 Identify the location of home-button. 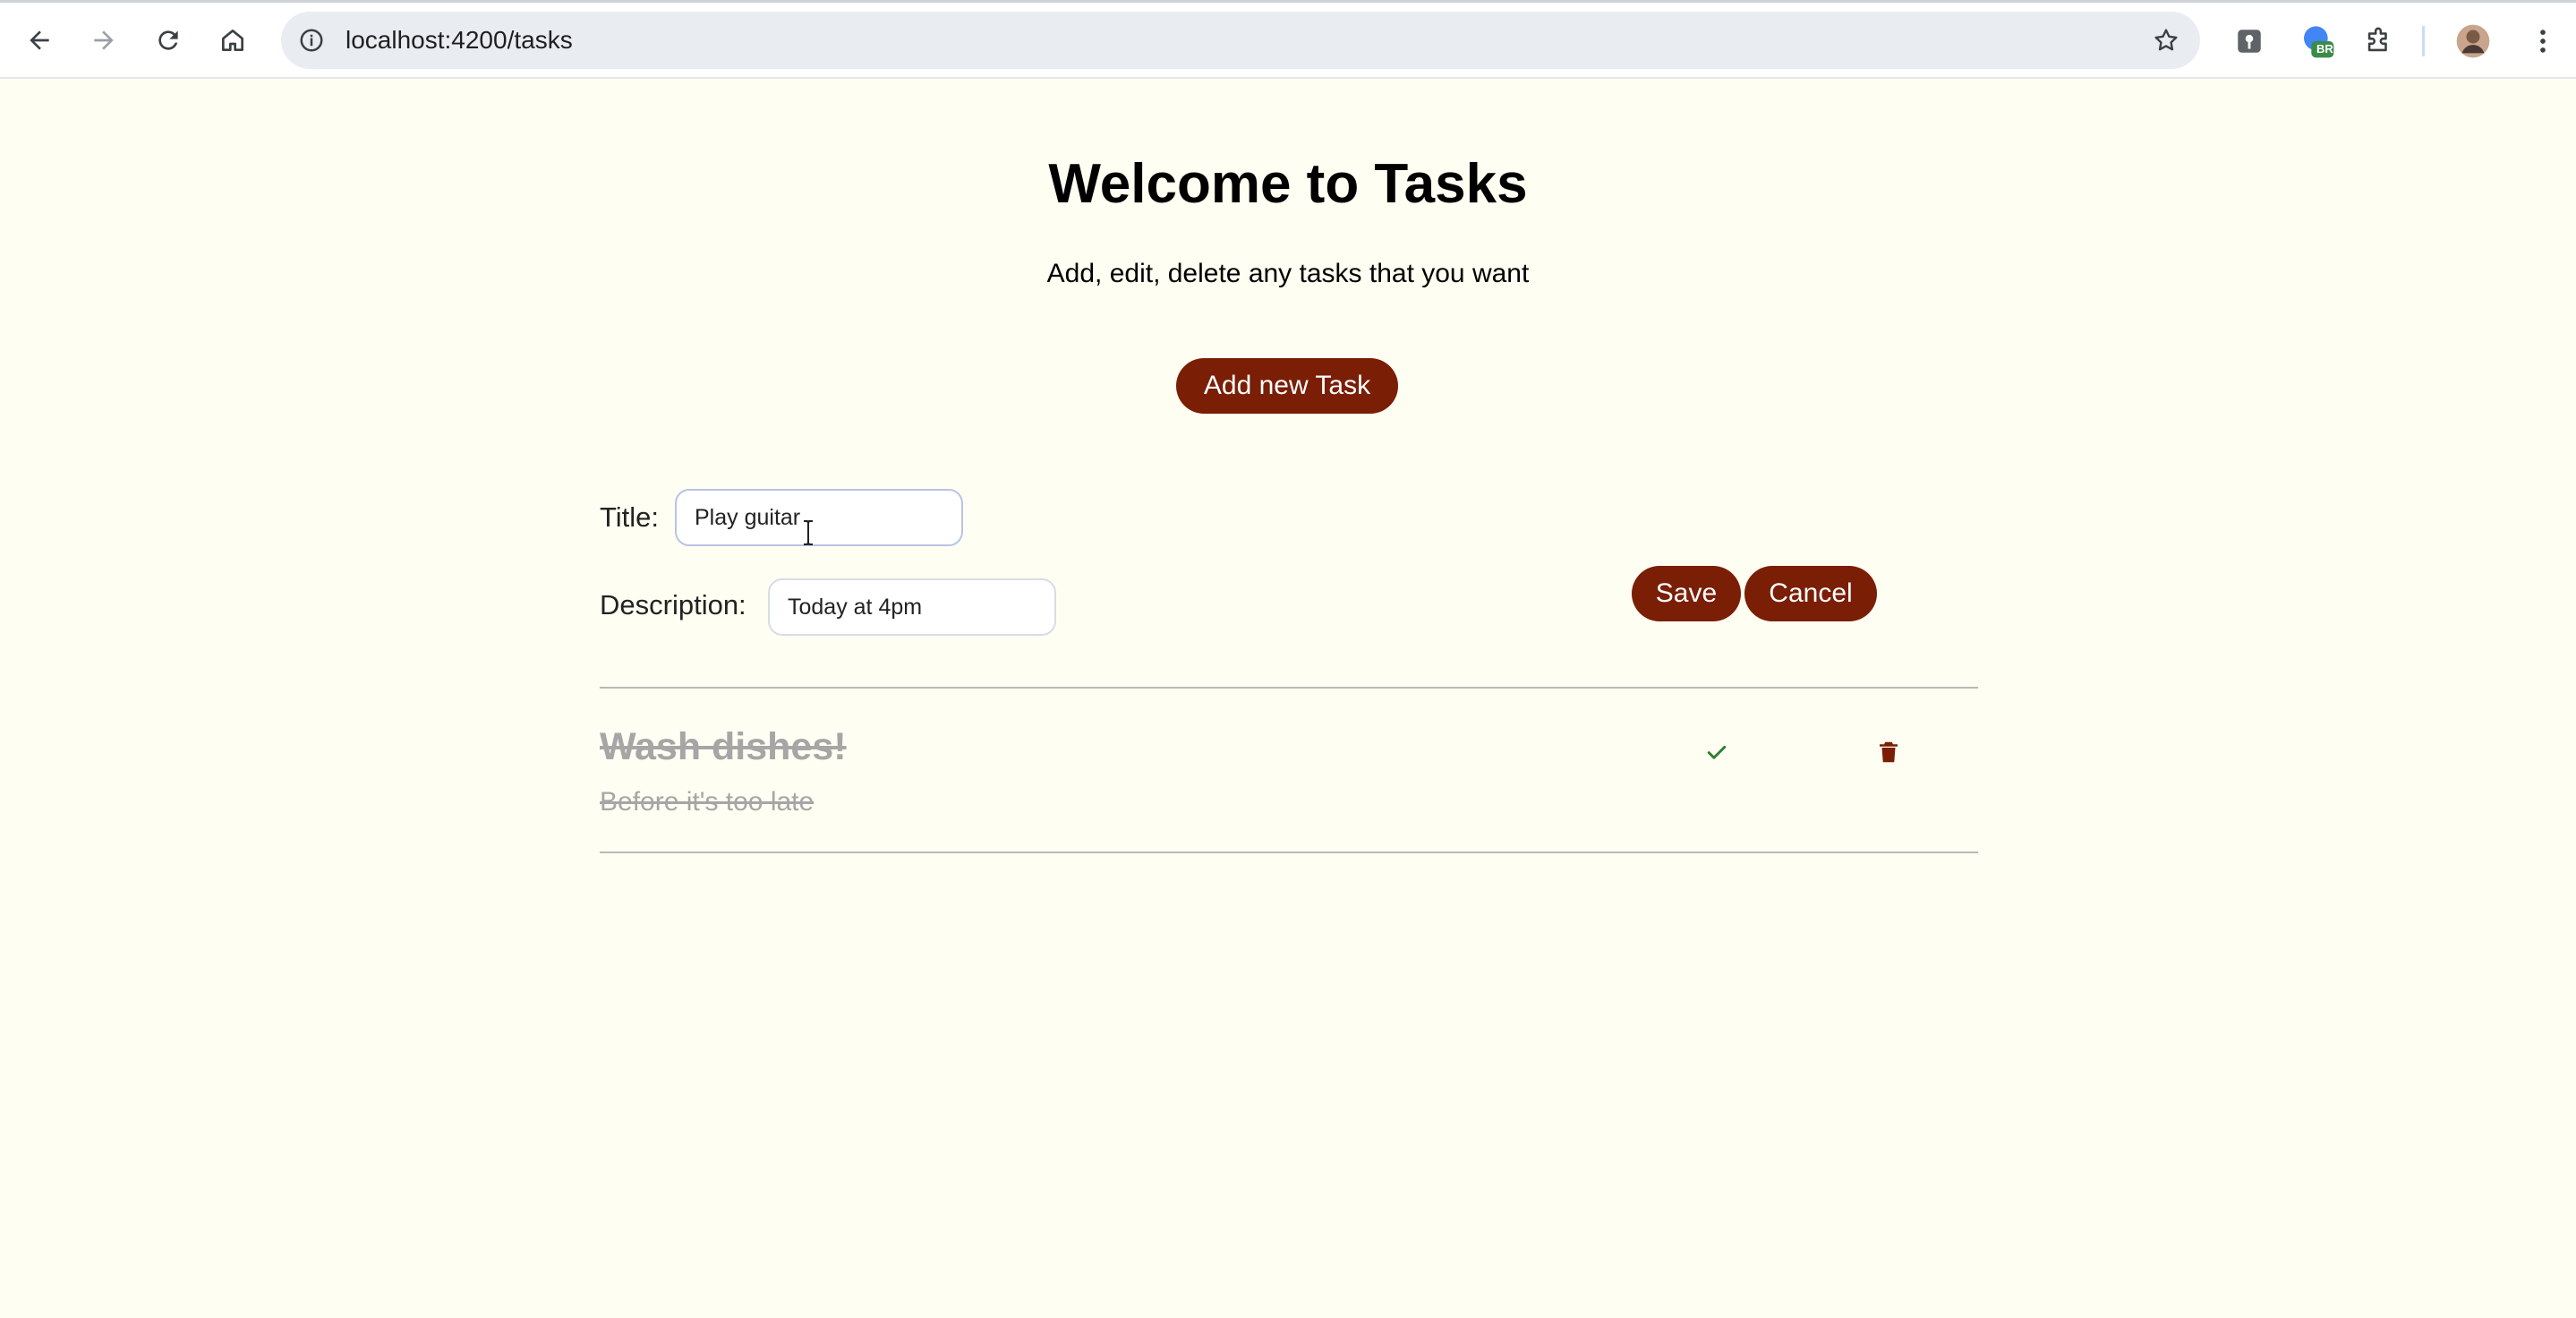
(233, 40).